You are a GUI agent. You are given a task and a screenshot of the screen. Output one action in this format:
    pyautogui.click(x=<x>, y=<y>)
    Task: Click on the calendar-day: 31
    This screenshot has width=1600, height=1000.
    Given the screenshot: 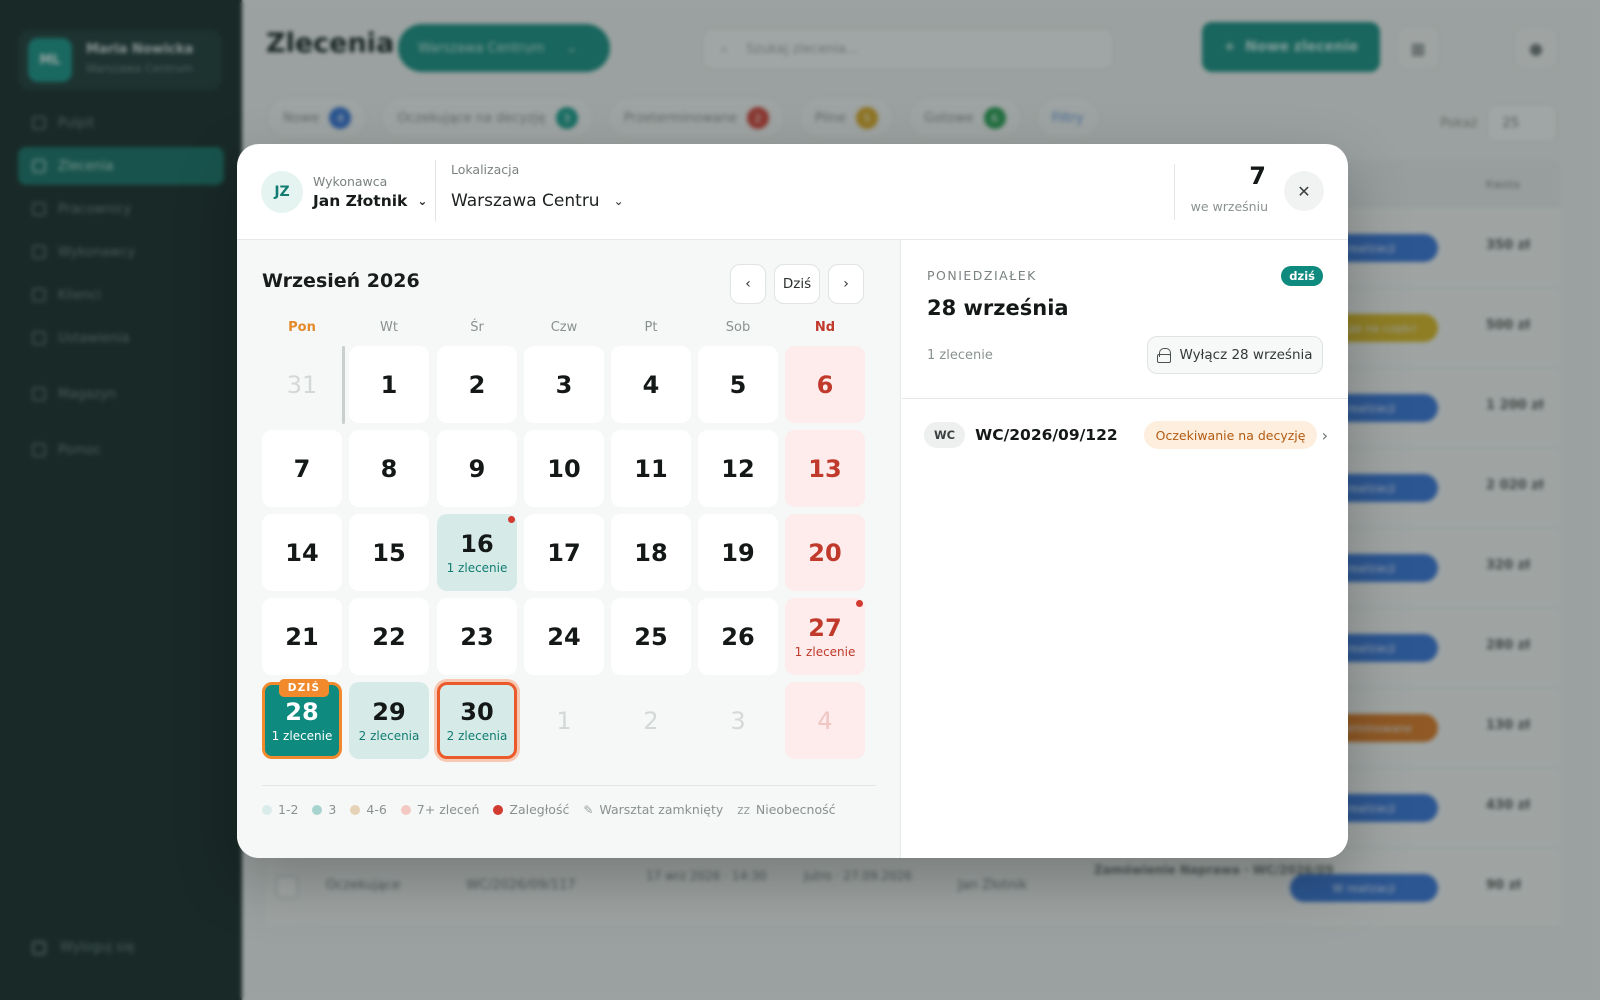 What is the action you would take?
    pyautogui.click(x=302, y=384)
    